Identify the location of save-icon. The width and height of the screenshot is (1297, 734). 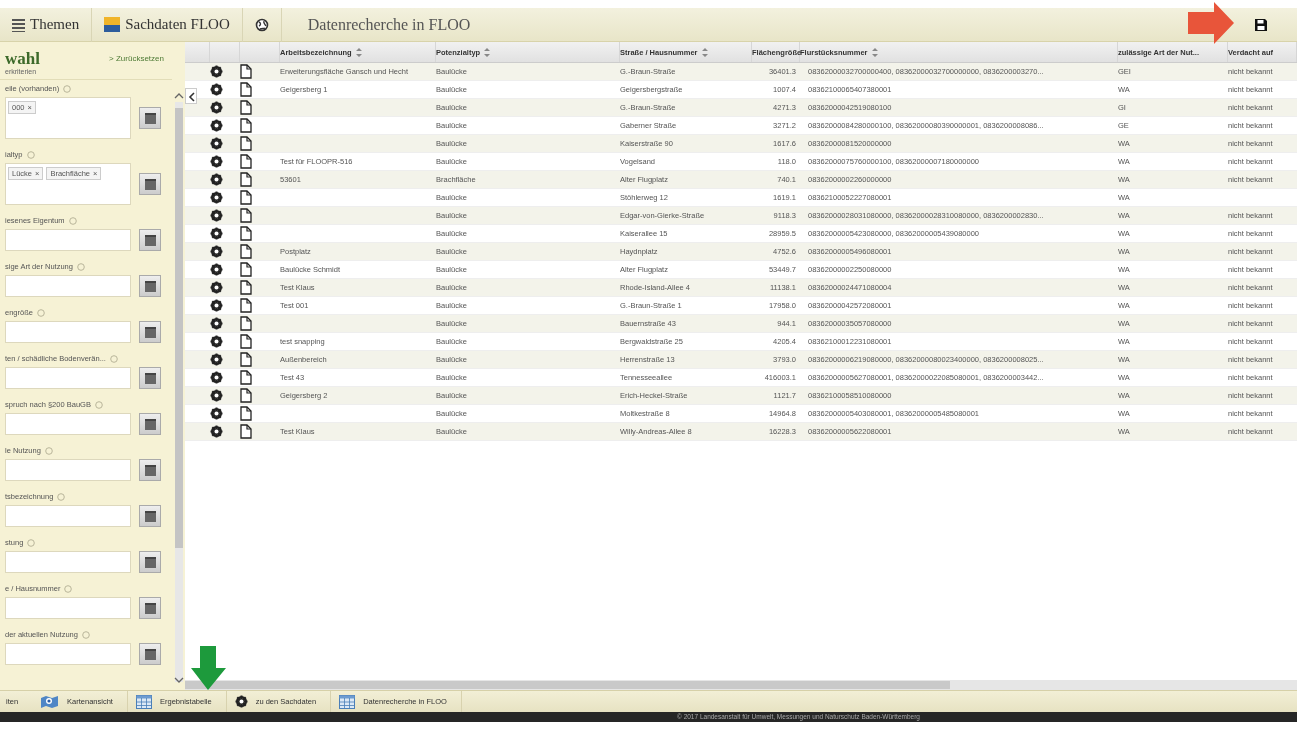
(1261, 24).